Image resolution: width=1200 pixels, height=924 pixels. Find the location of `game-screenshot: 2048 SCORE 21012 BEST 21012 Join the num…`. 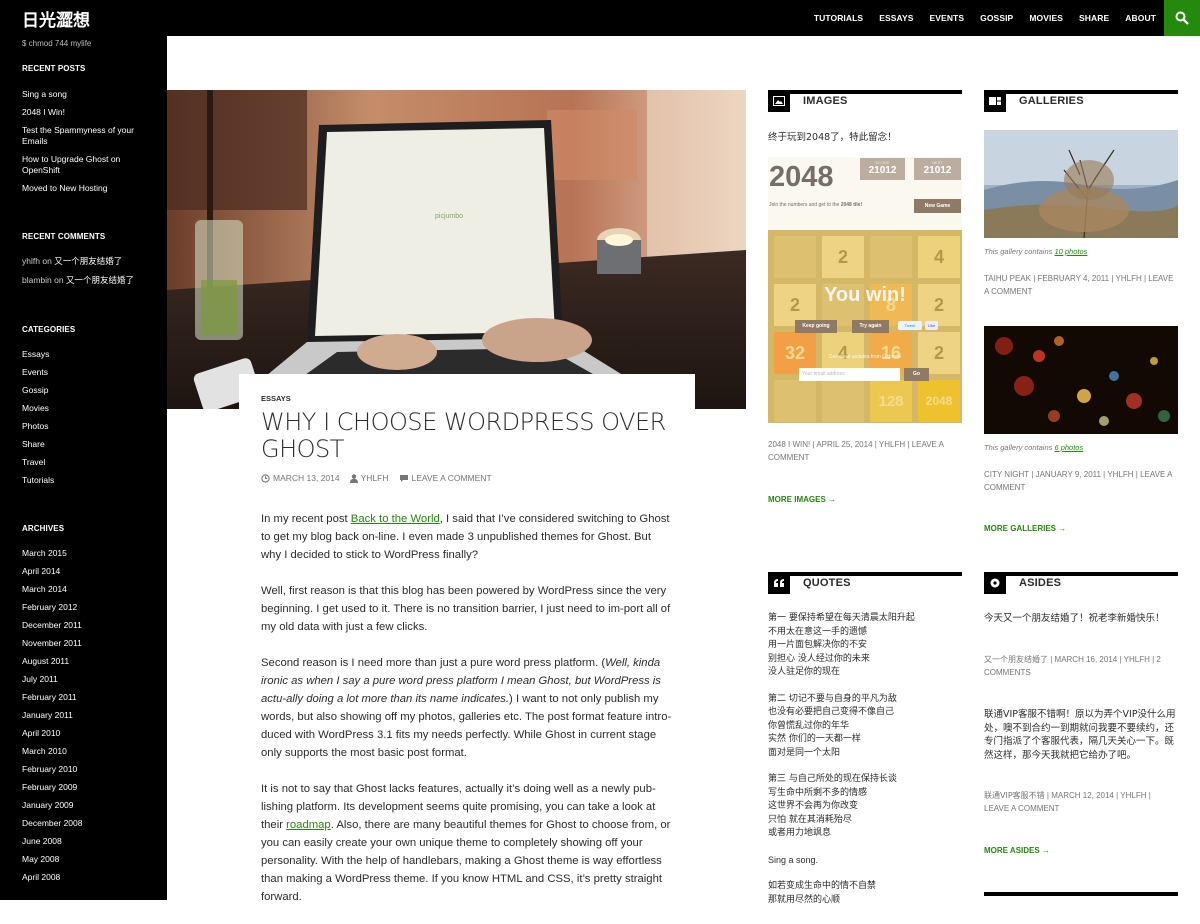

game-screenshot: 2048 SCORE 21012 BEST 21012 Join the num… is located at coordinates (865, 290).